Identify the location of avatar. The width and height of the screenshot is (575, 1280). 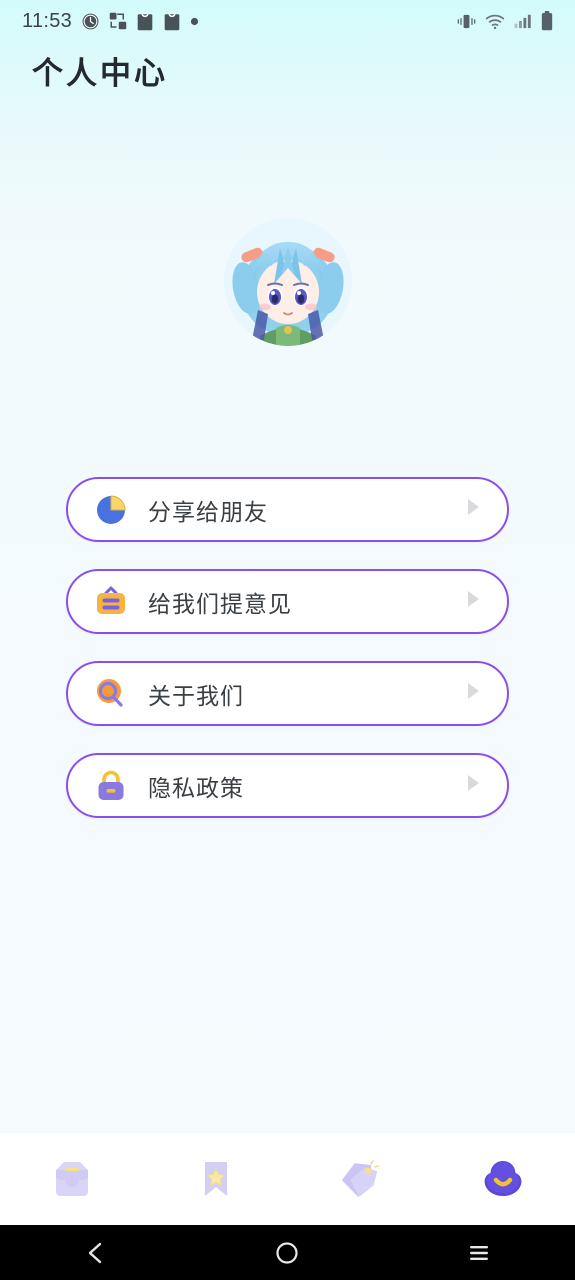
(287, 282).